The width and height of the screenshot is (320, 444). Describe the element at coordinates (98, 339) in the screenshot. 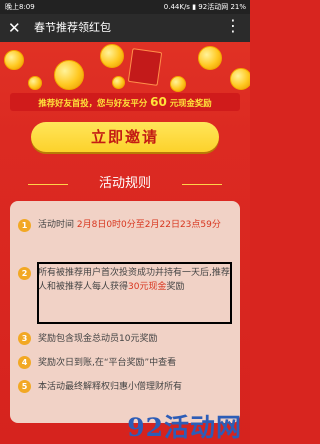

I see `rule-text: 奖励包含现金总动员10元奖励` at that location.